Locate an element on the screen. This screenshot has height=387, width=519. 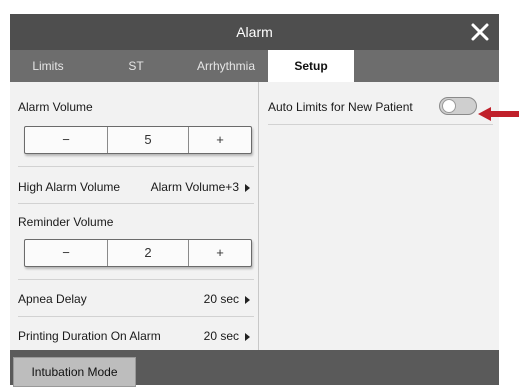
high-alarm-volume-label: High Alarm Volume is located at coordinates (69, 187).